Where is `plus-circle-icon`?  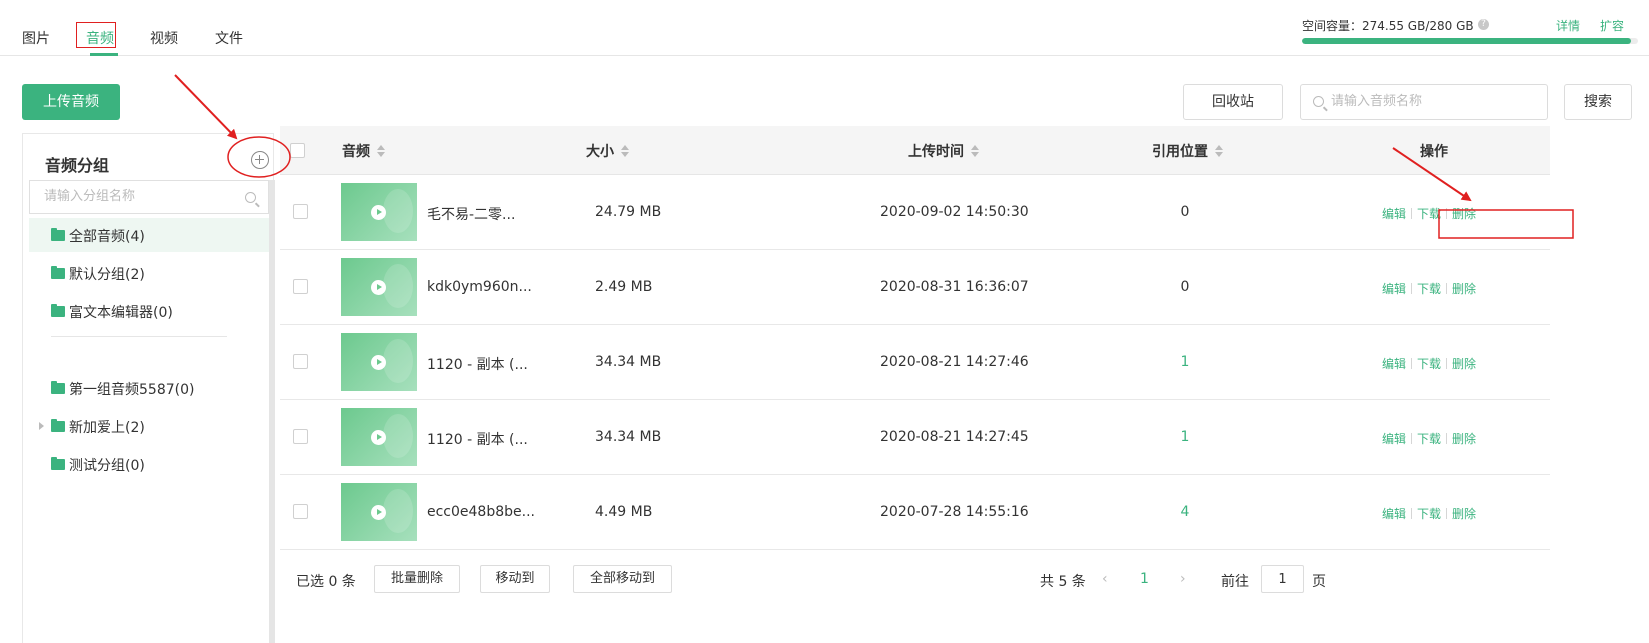
plus-circle-icon is located at coordinates (260, 160).